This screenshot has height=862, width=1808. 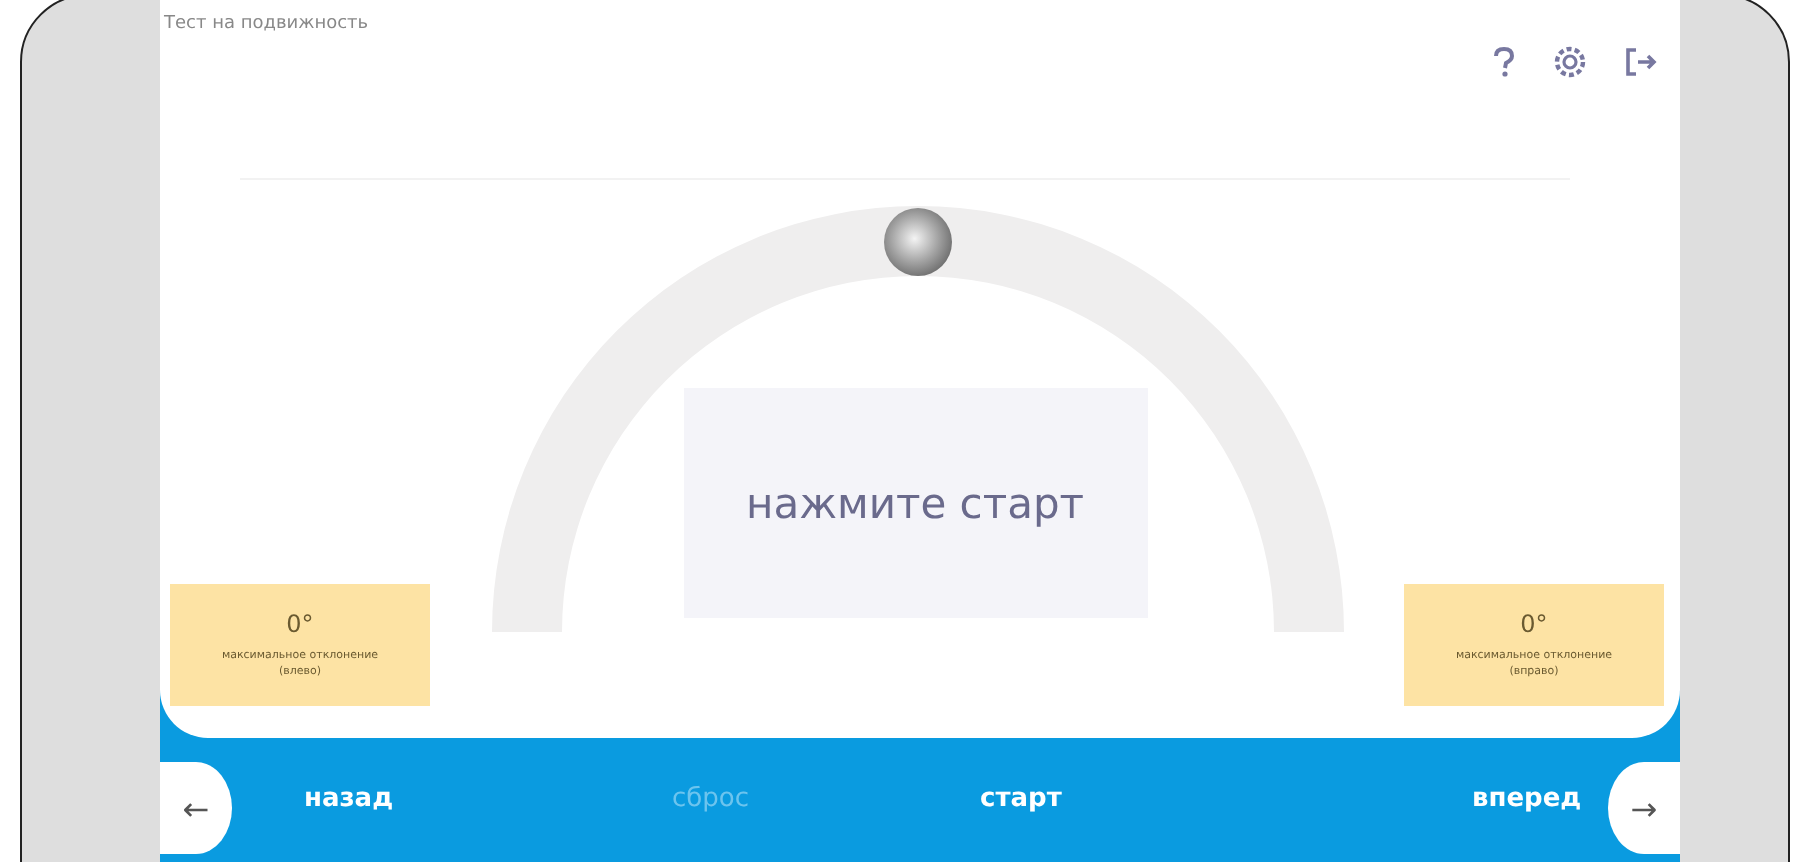 What do you see at coordinates (1642, 62) in the screenshot?
I see `logout-icon` at bounding box center [1642, 62].